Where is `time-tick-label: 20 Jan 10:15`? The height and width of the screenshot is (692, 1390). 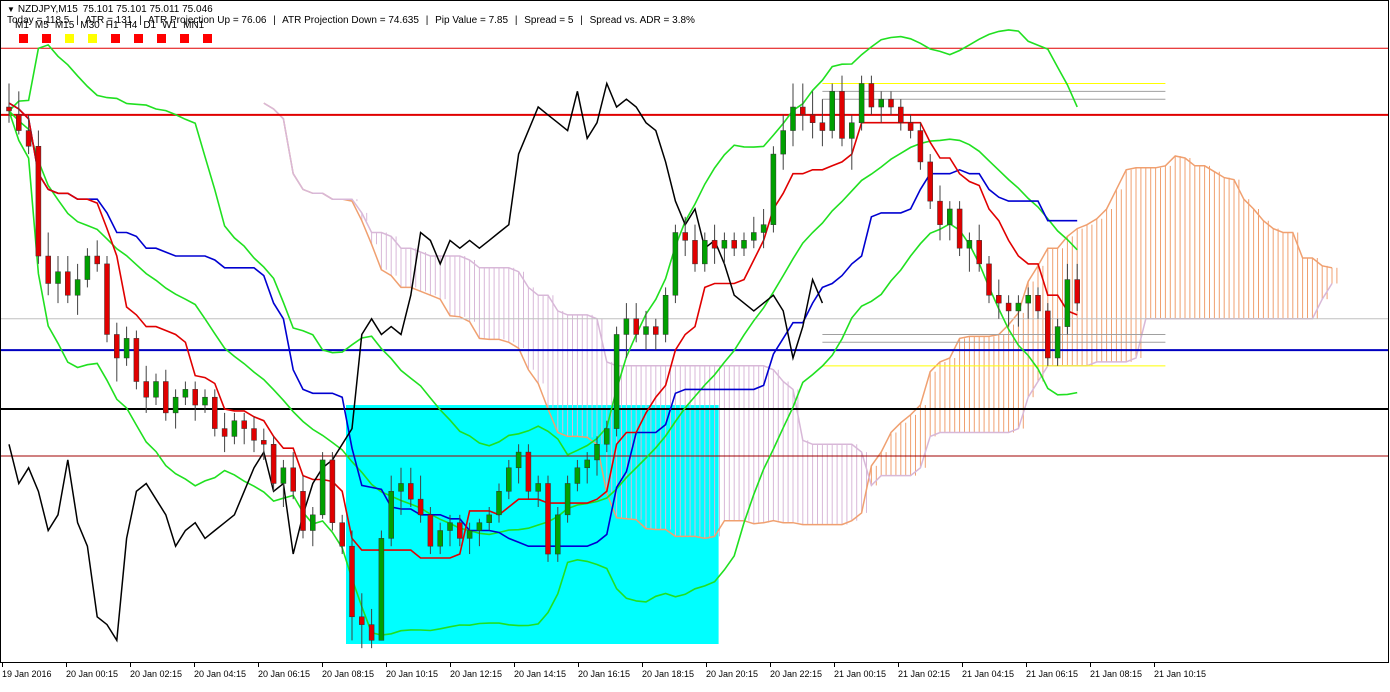
time-tick-label: 20 Jan 10:15 is located at coordinates (412, 674).